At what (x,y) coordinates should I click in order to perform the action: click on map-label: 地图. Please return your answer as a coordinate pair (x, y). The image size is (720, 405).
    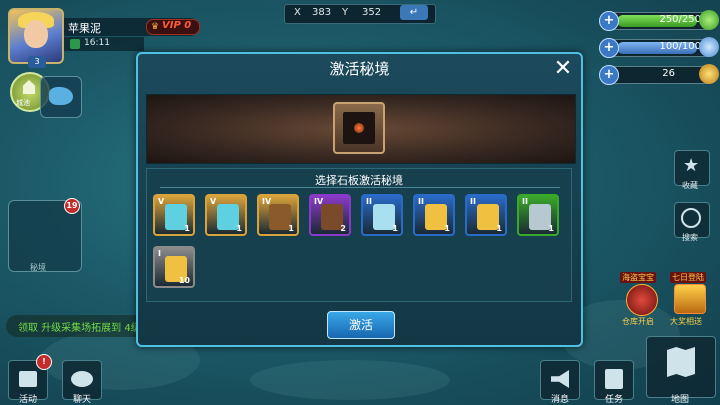
    Looking at the image, I should click on (679, 400).